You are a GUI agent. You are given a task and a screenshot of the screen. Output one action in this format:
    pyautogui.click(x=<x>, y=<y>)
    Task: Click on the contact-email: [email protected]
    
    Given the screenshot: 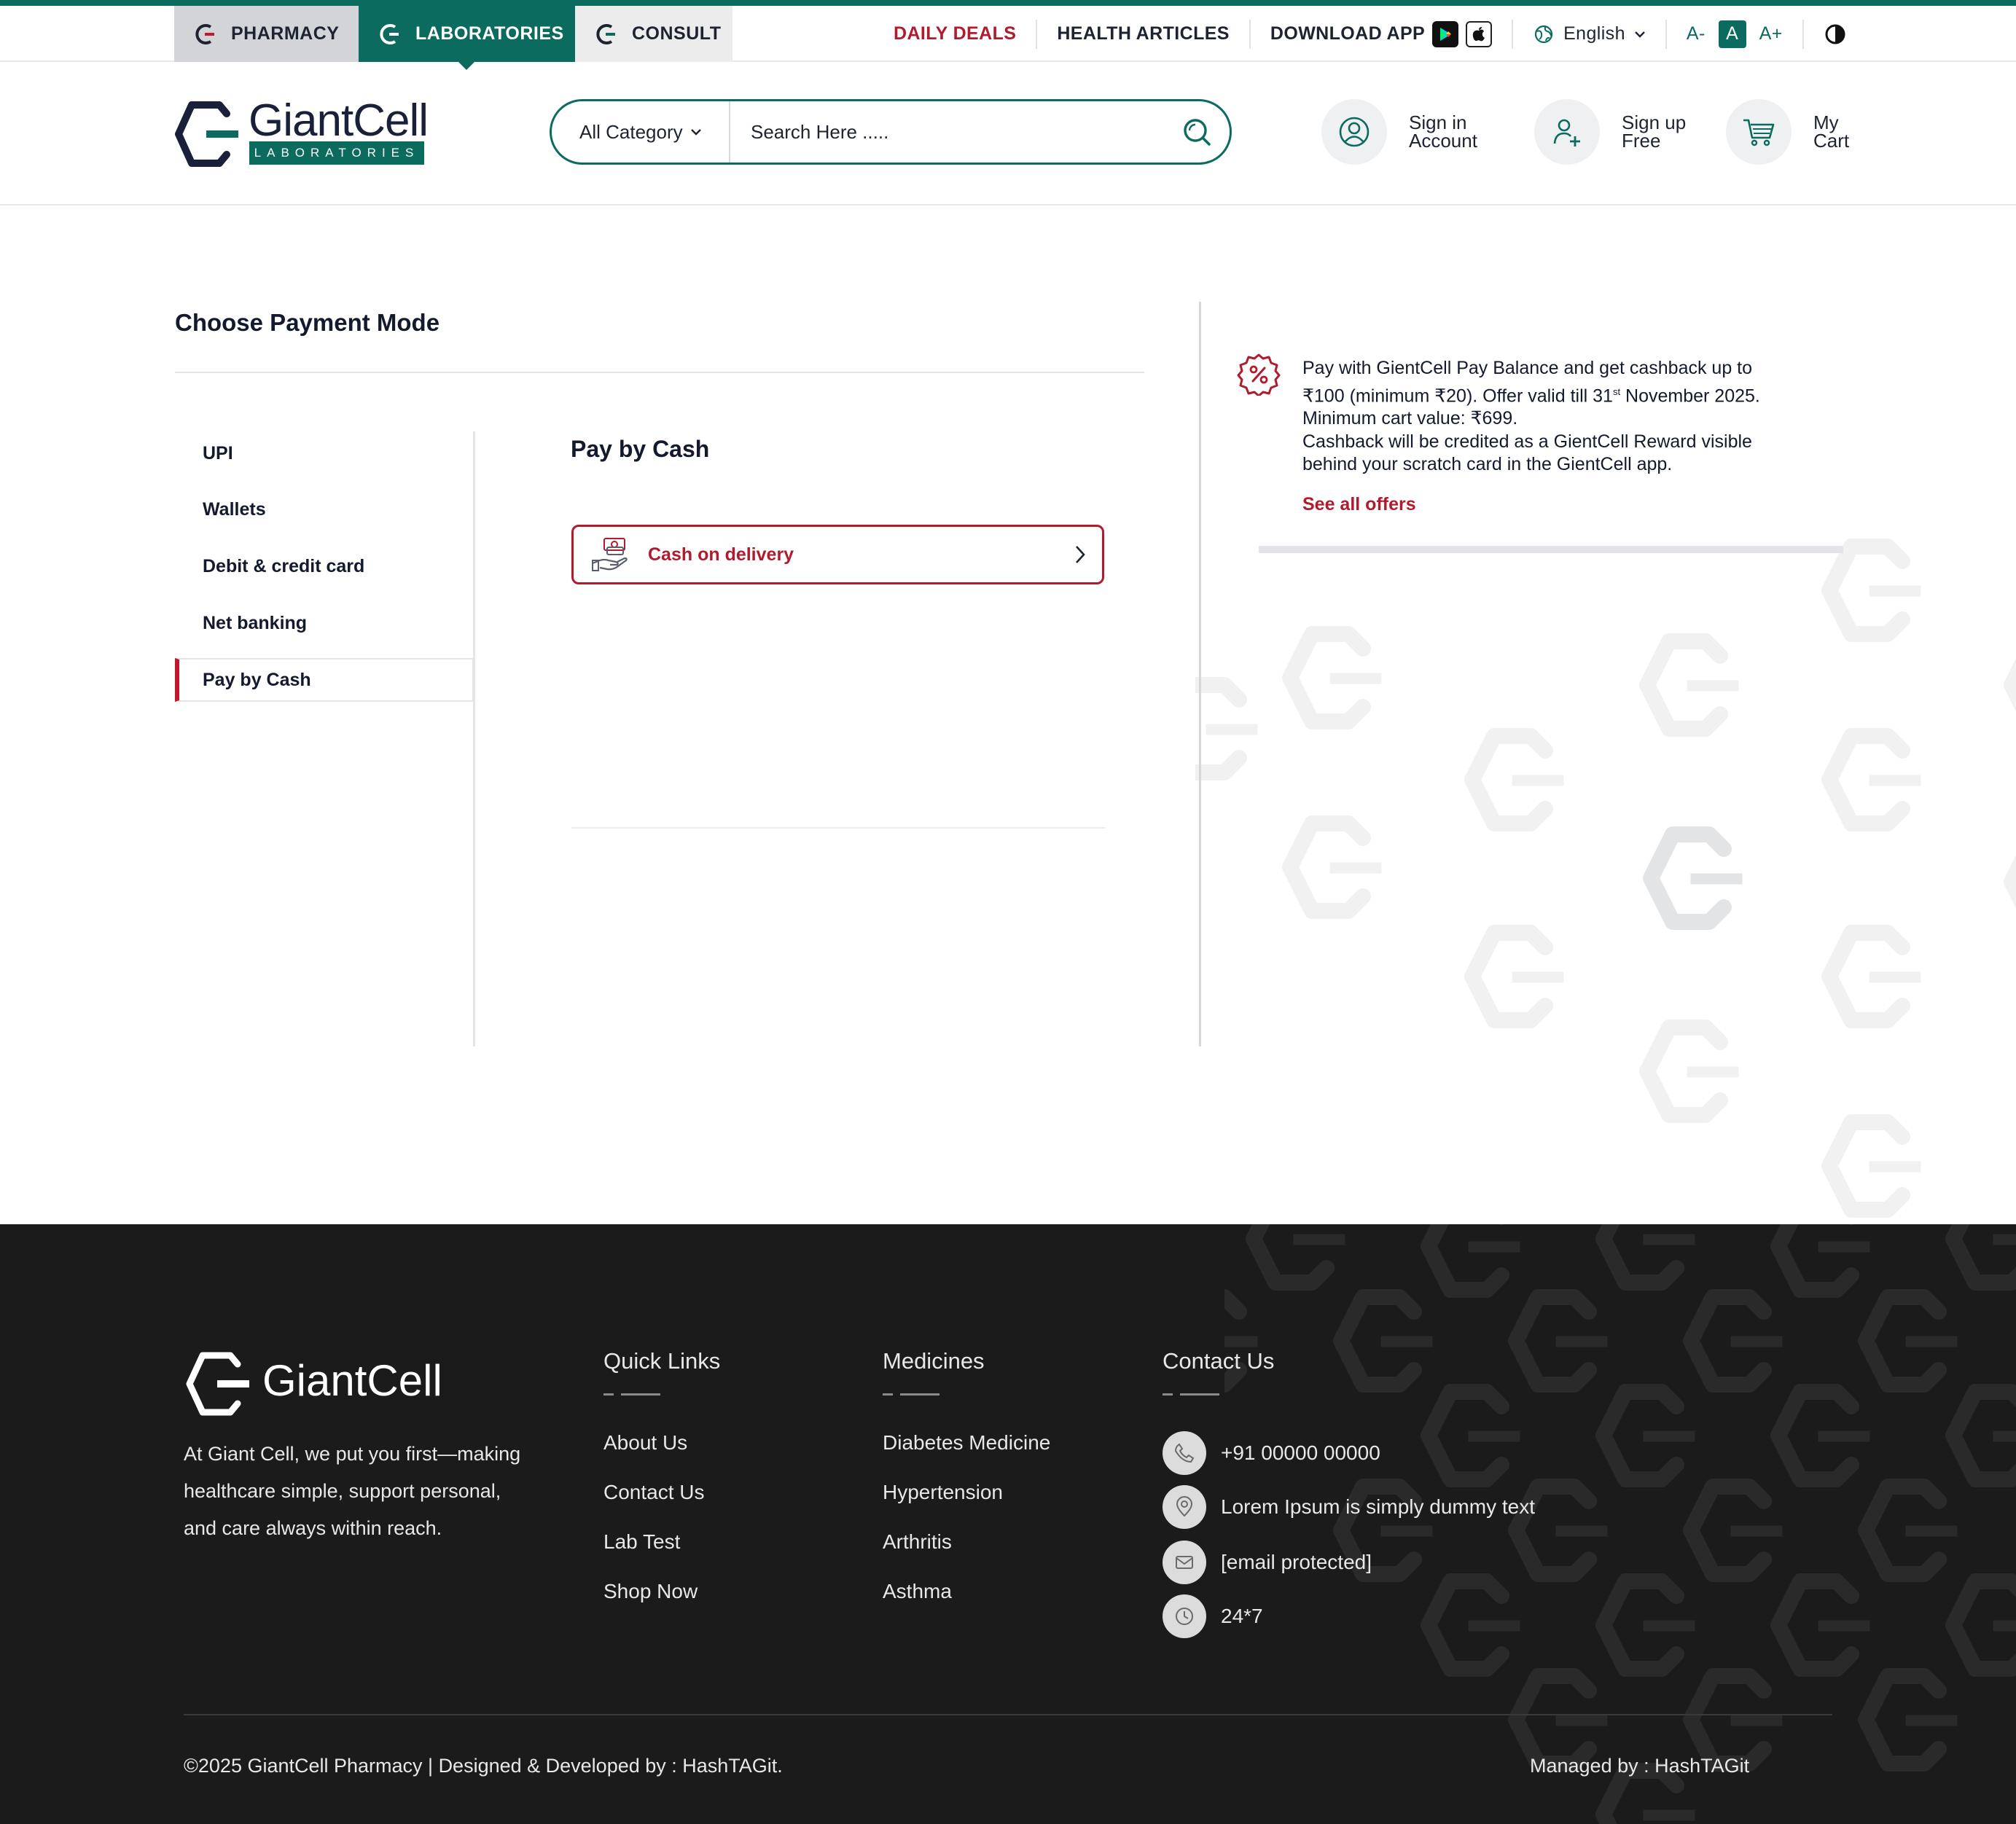 What is the action you would take?
    pyautogui.click(x=1268, y=1562)
    